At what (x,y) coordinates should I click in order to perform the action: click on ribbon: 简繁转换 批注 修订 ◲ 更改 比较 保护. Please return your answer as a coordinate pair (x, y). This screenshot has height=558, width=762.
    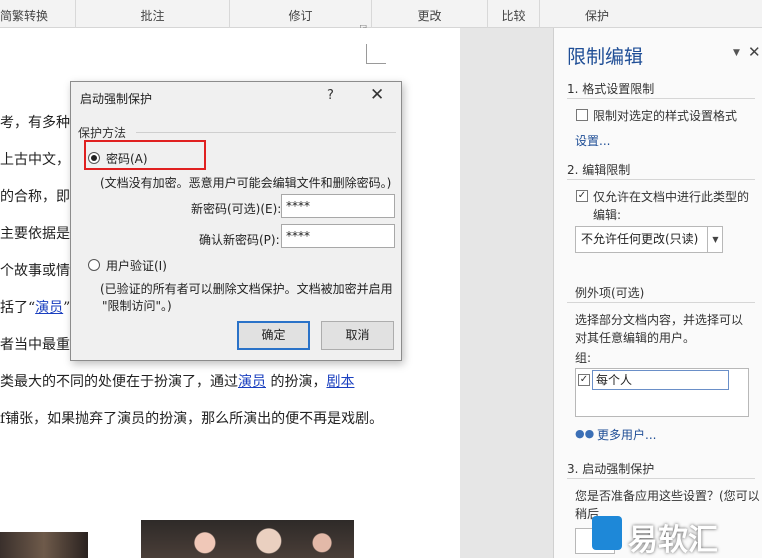
    Looking at the image, I should click on (381, 16).